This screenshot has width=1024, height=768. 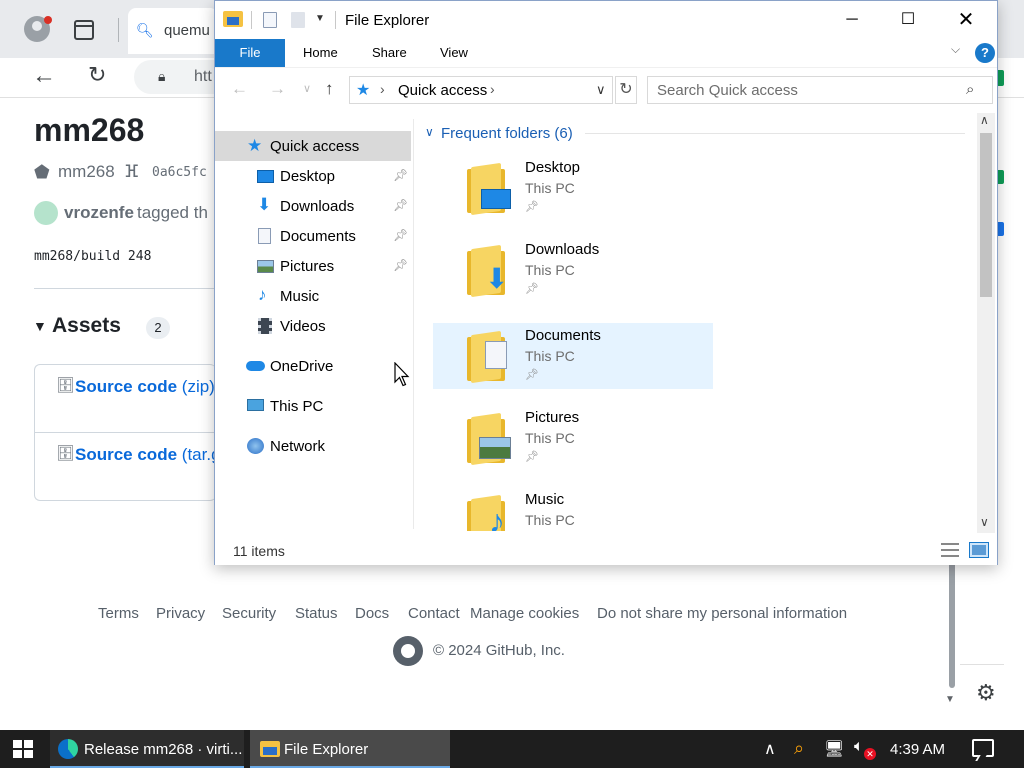 What do you see at coordinates (984, 120) in the screenshot?
I see `scroll-up-arrow-icon: ∧` at bounding box center [984, 120].